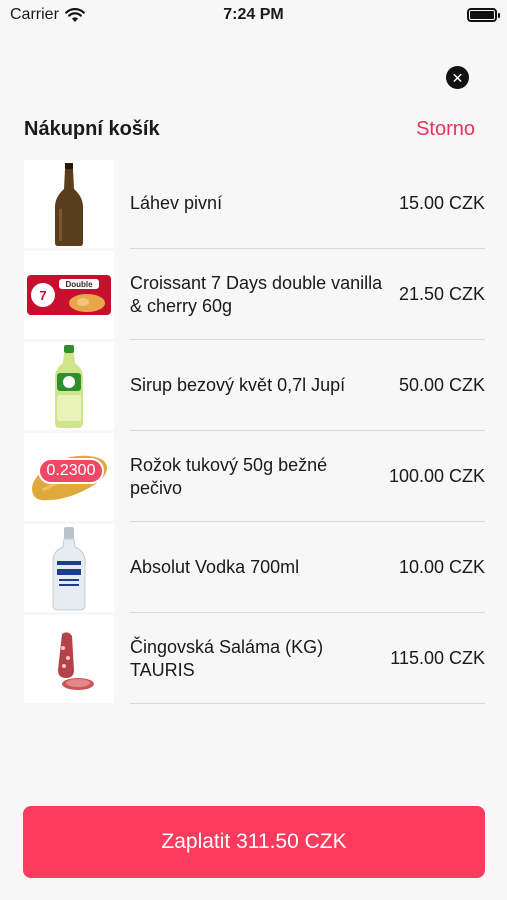 The height and width of the screenshot is (900, 507). Describe the element at coordinates (253, 15) in the screenshot. I see `status-bar: Carrier 7:24 PM` at that location.